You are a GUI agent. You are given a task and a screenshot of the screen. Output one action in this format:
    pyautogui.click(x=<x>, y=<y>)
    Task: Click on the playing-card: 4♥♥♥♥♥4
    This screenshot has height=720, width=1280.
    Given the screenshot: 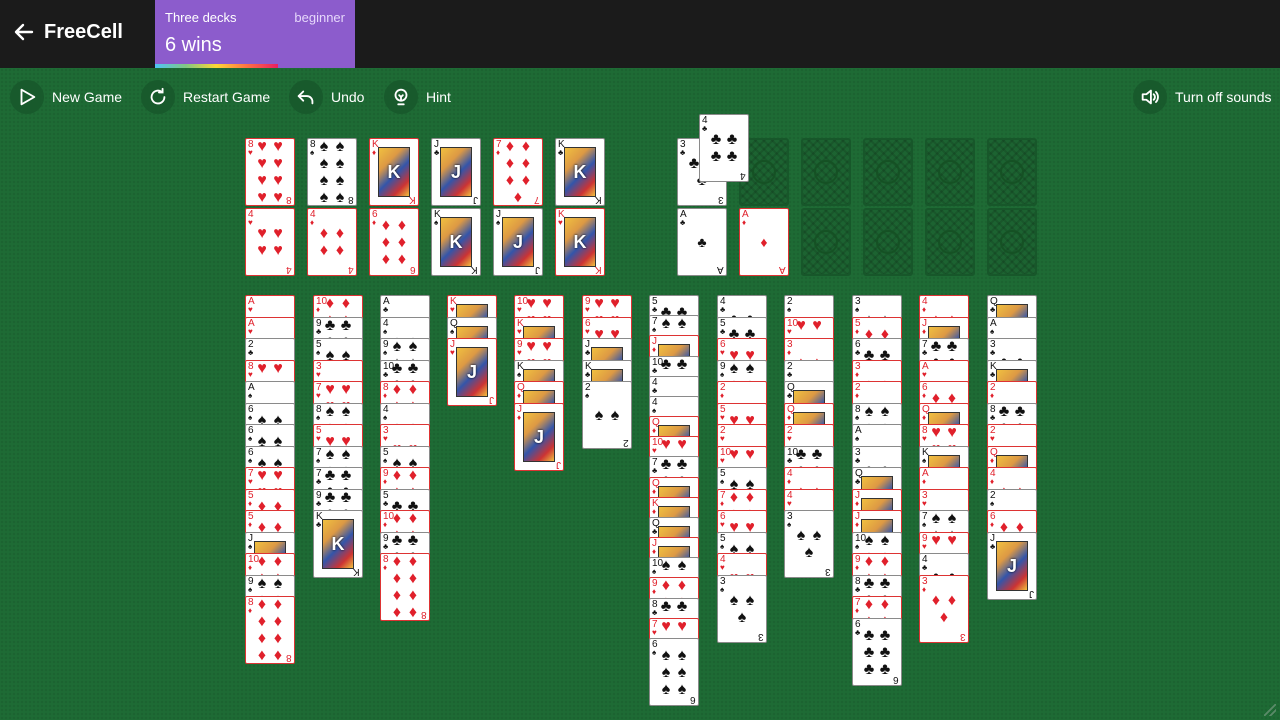 What is the action you would take?
    pyautogui.click(x=270, y=242)
    